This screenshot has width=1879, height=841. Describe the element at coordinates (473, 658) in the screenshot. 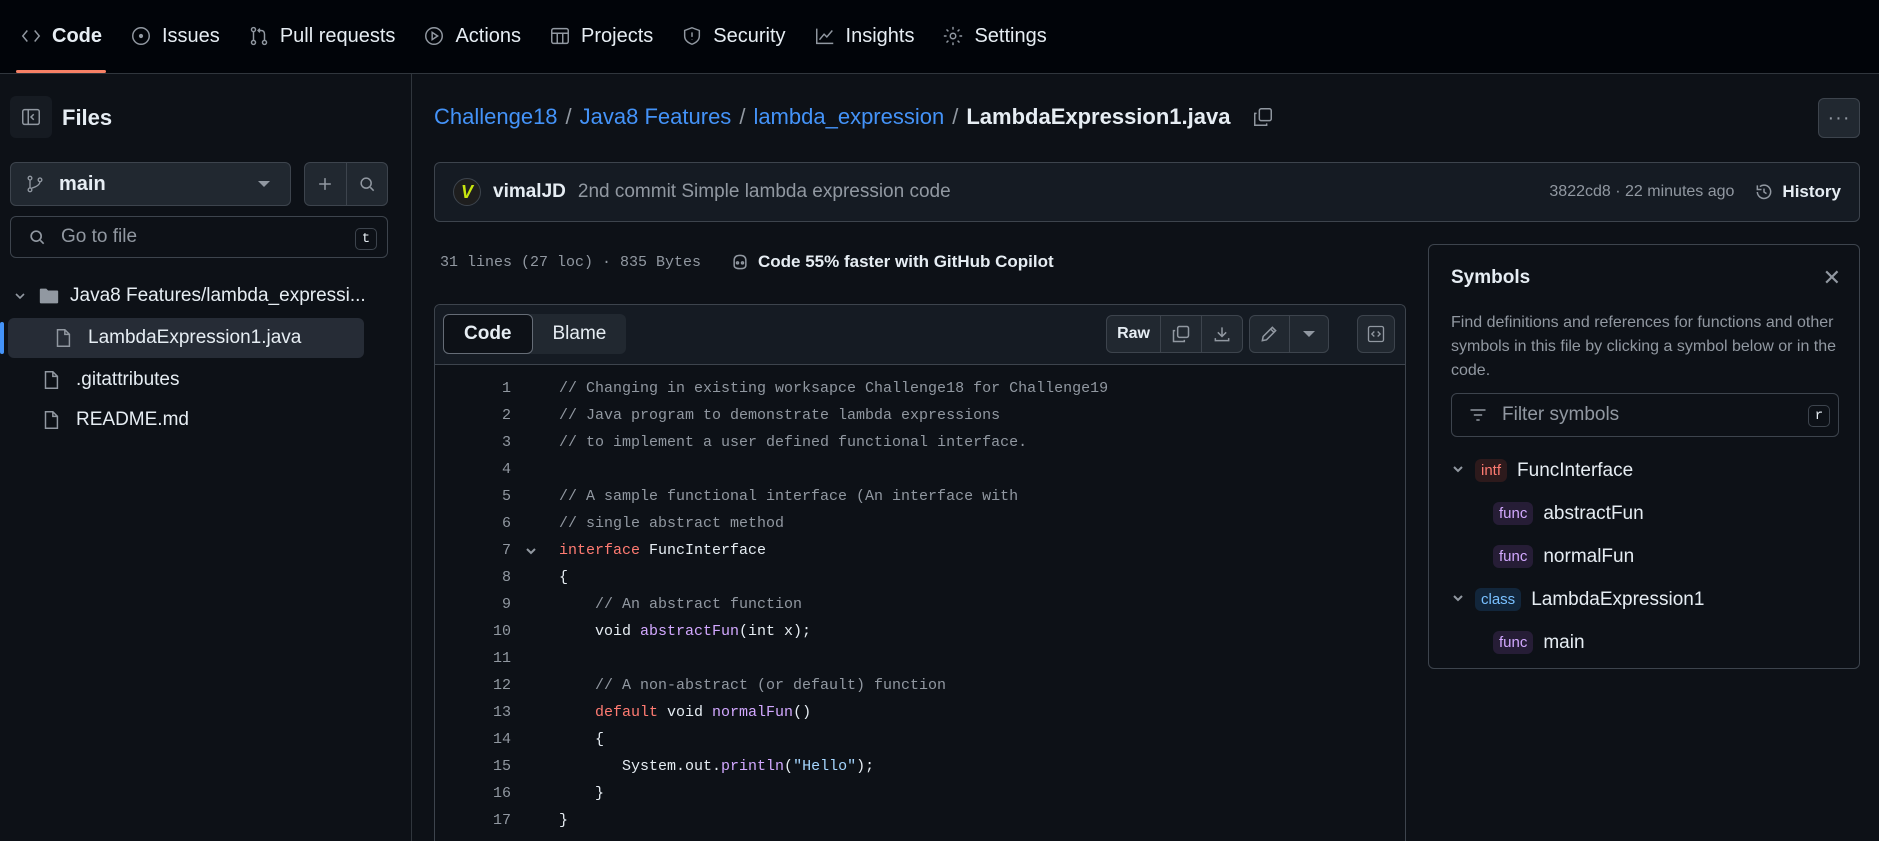

I see `line-number: 11` at that location.